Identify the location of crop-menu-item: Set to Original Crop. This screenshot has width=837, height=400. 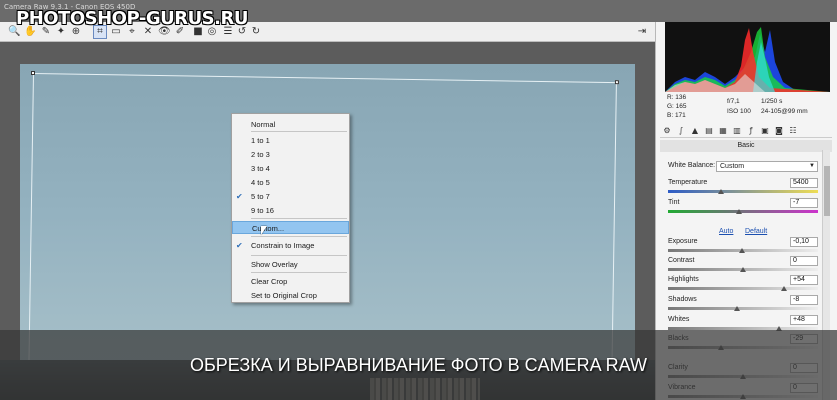
(290, 295).